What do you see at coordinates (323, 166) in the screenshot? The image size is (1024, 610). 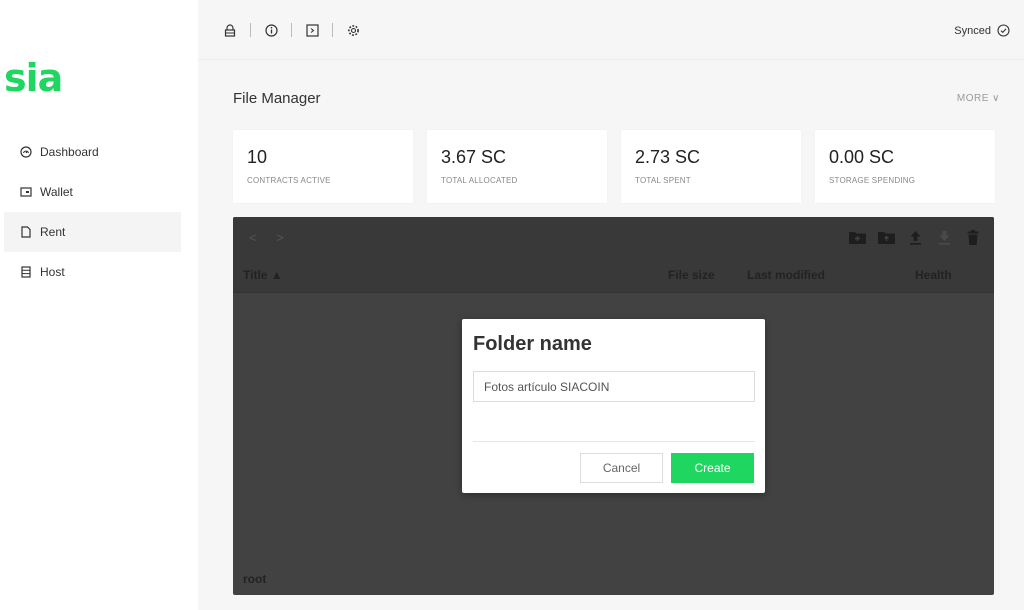 I see `stat-card-contracts: 10 CONTRACTS ACTIVE` at bounding box center [323, 166].